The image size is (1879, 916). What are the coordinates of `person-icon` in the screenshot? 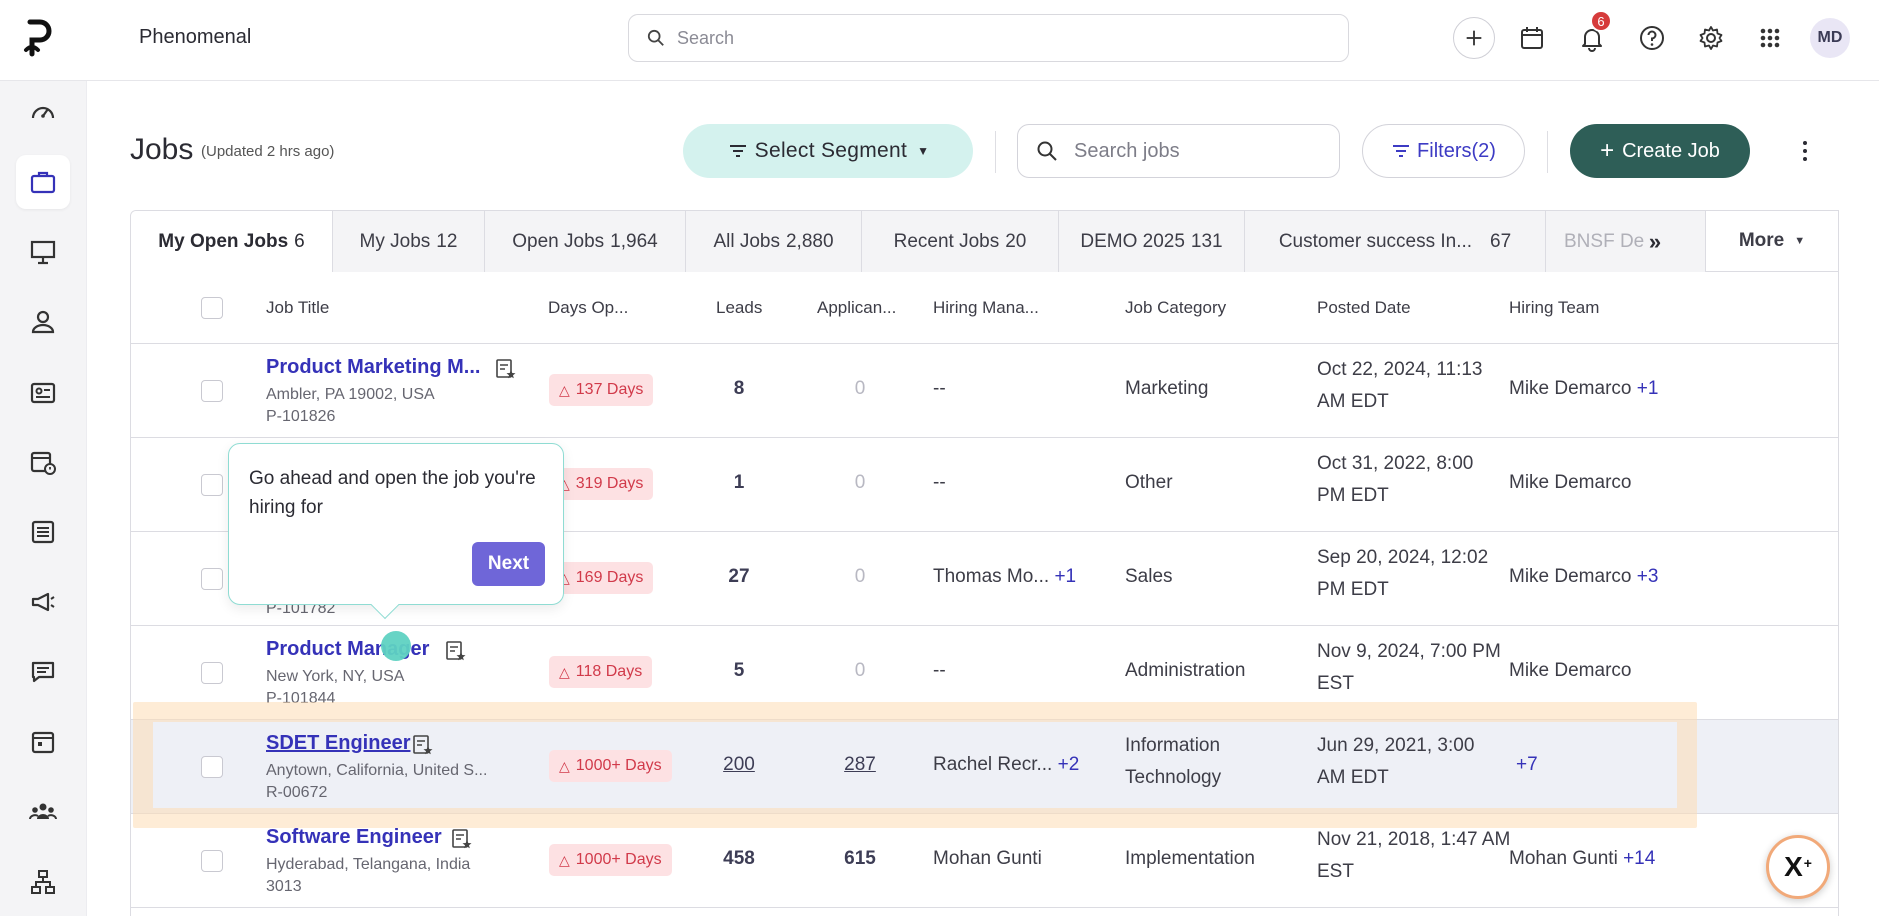 It's located at (43, 322).